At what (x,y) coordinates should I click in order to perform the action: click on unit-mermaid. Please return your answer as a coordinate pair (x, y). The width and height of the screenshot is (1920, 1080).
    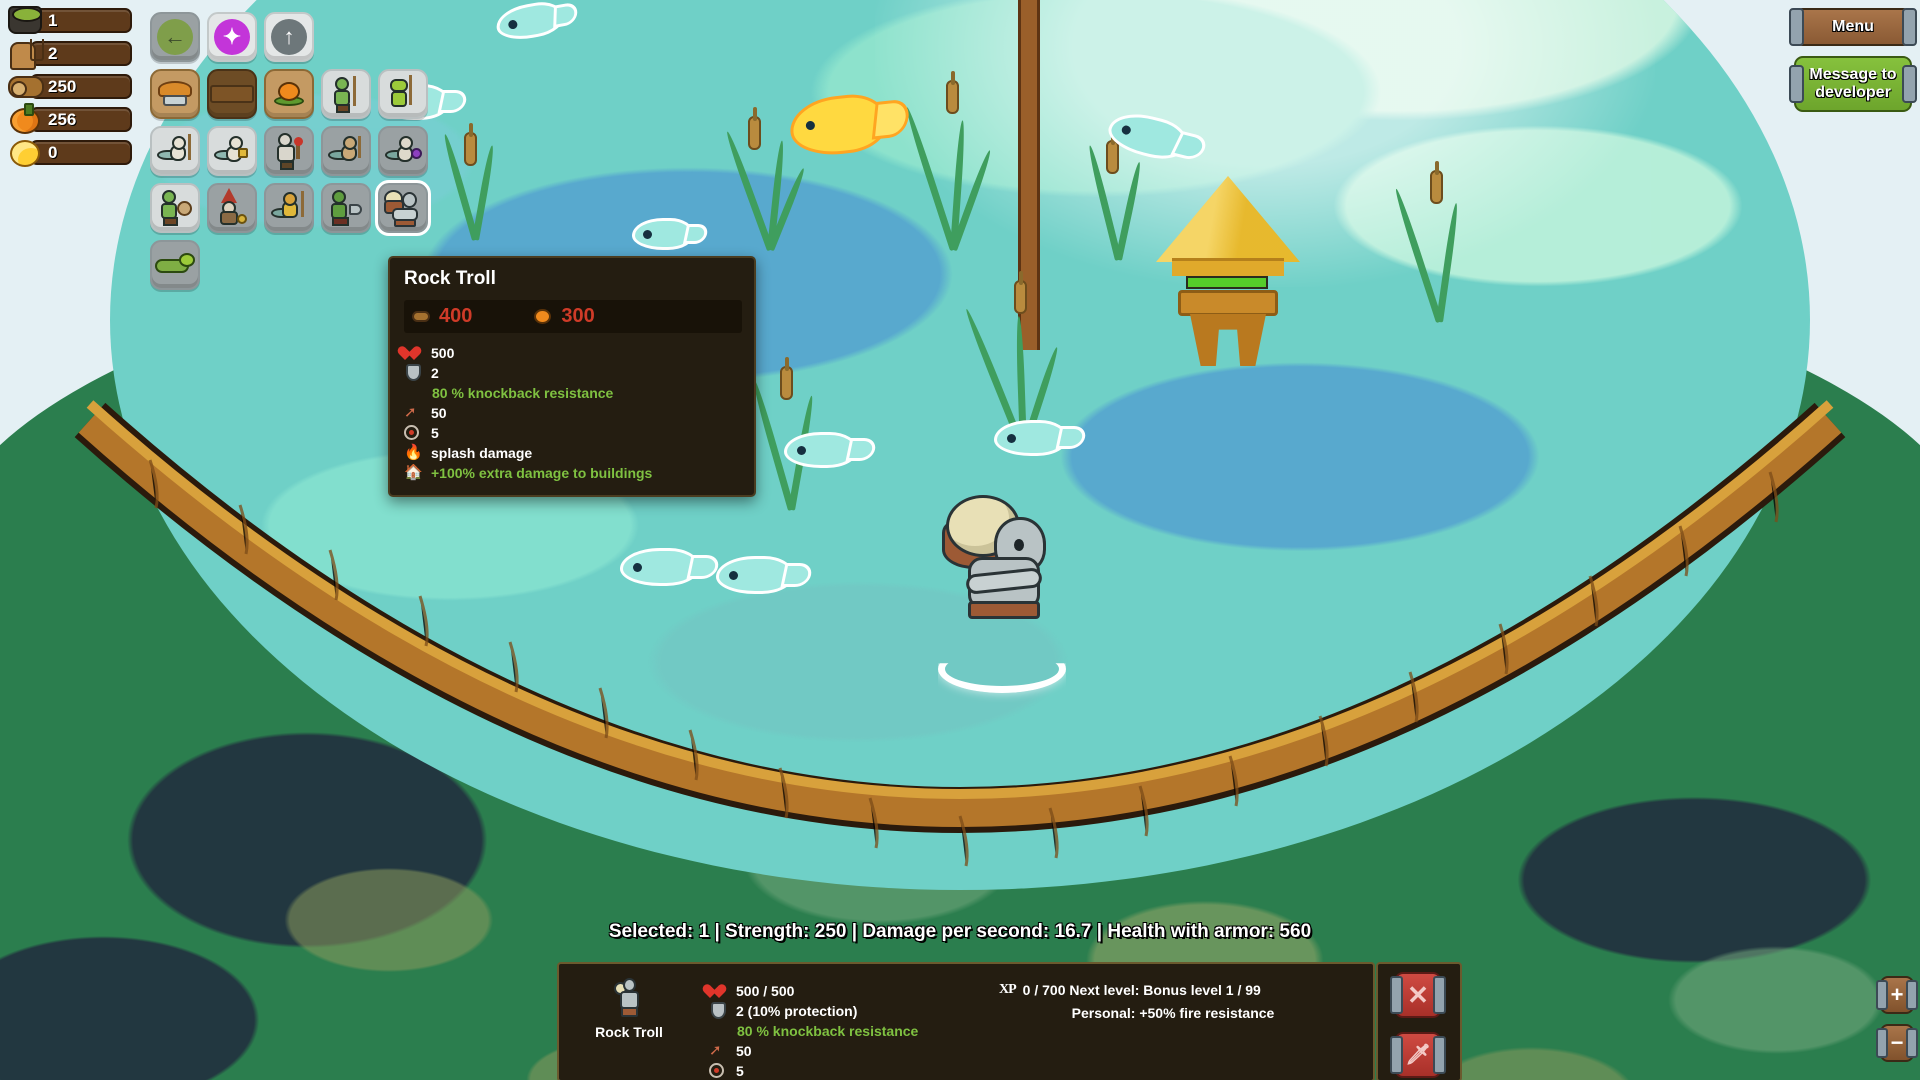
    Looking at the image, I should click on (232, 151).